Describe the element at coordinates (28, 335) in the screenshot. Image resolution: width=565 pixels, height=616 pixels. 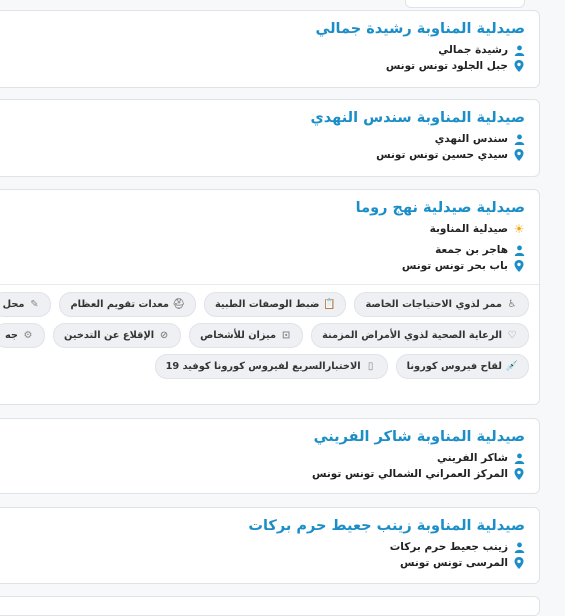
I see `device-icon: ⚙` at that location.